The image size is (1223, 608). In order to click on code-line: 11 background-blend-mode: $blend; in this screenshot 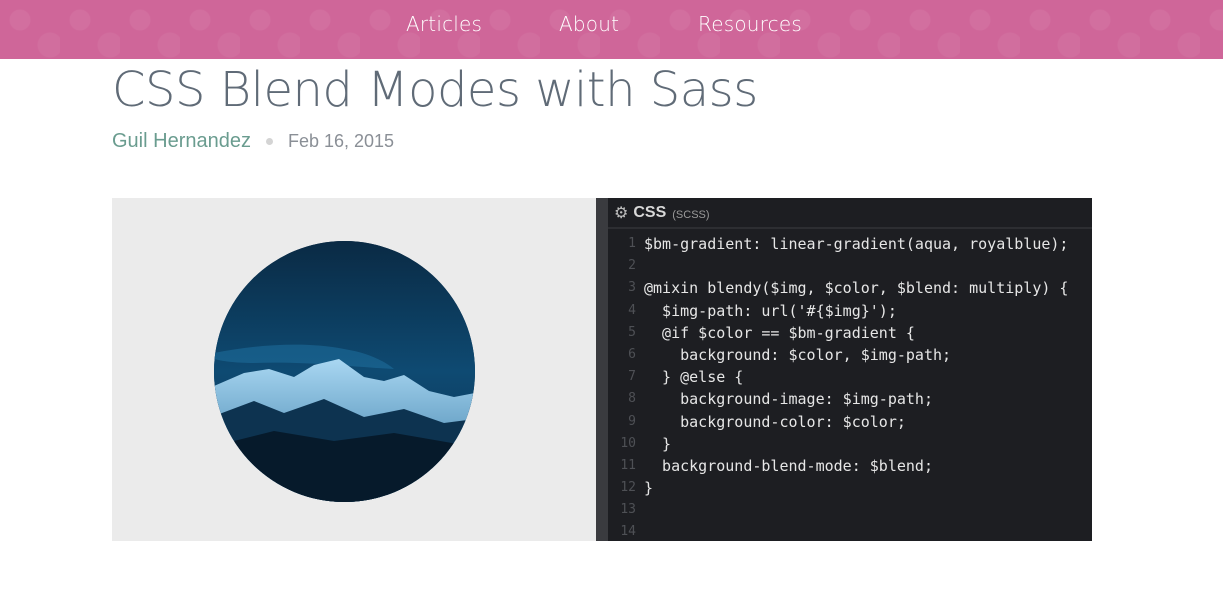, I will do `click(850, 466)`.